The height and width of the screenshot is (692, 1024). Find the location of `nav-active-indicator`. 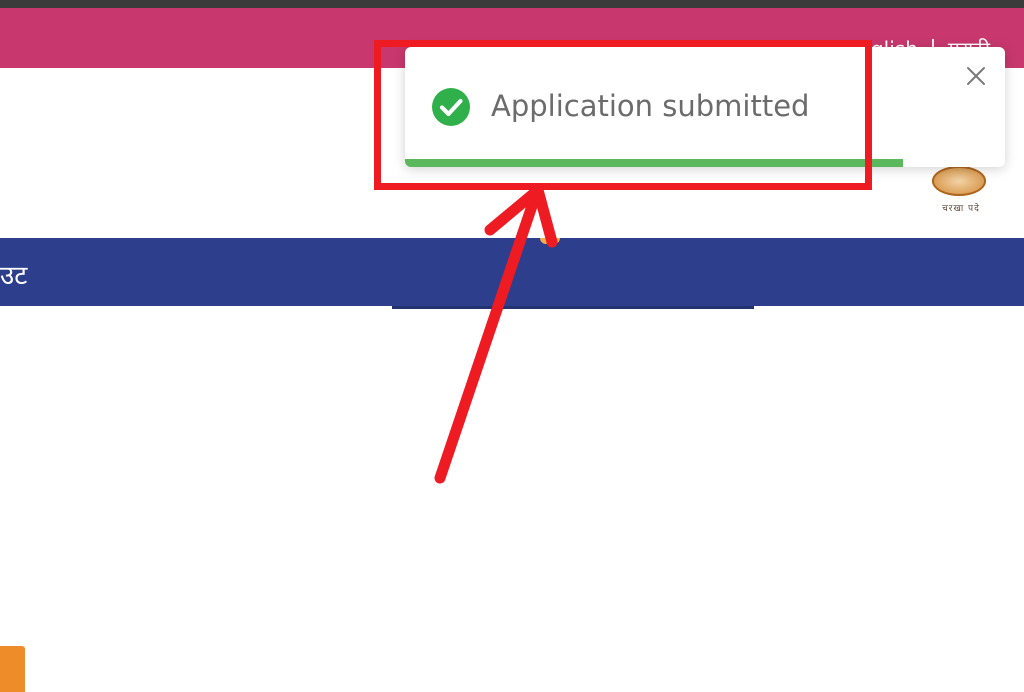

nav-active-indicator is located at coordinates (550, 241).